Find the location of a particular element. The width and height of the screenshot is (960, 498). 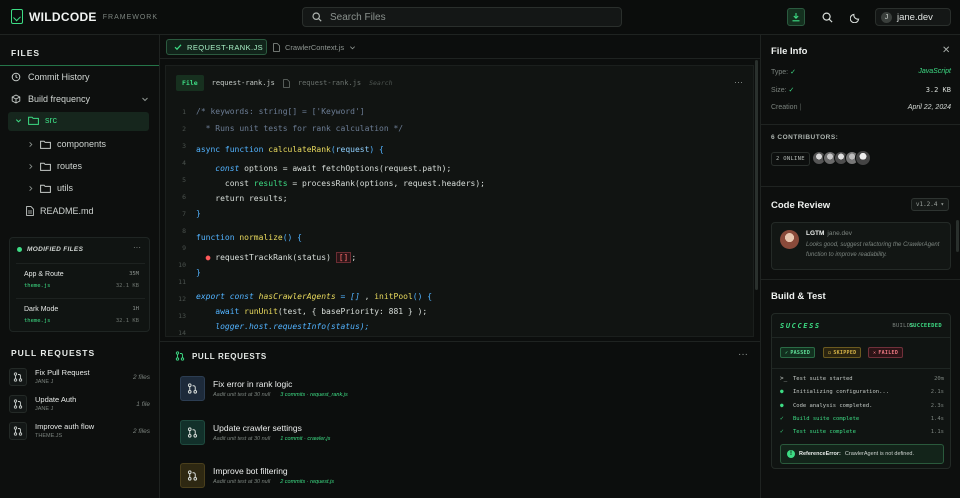

download-button is located at coordinates (796, 17).